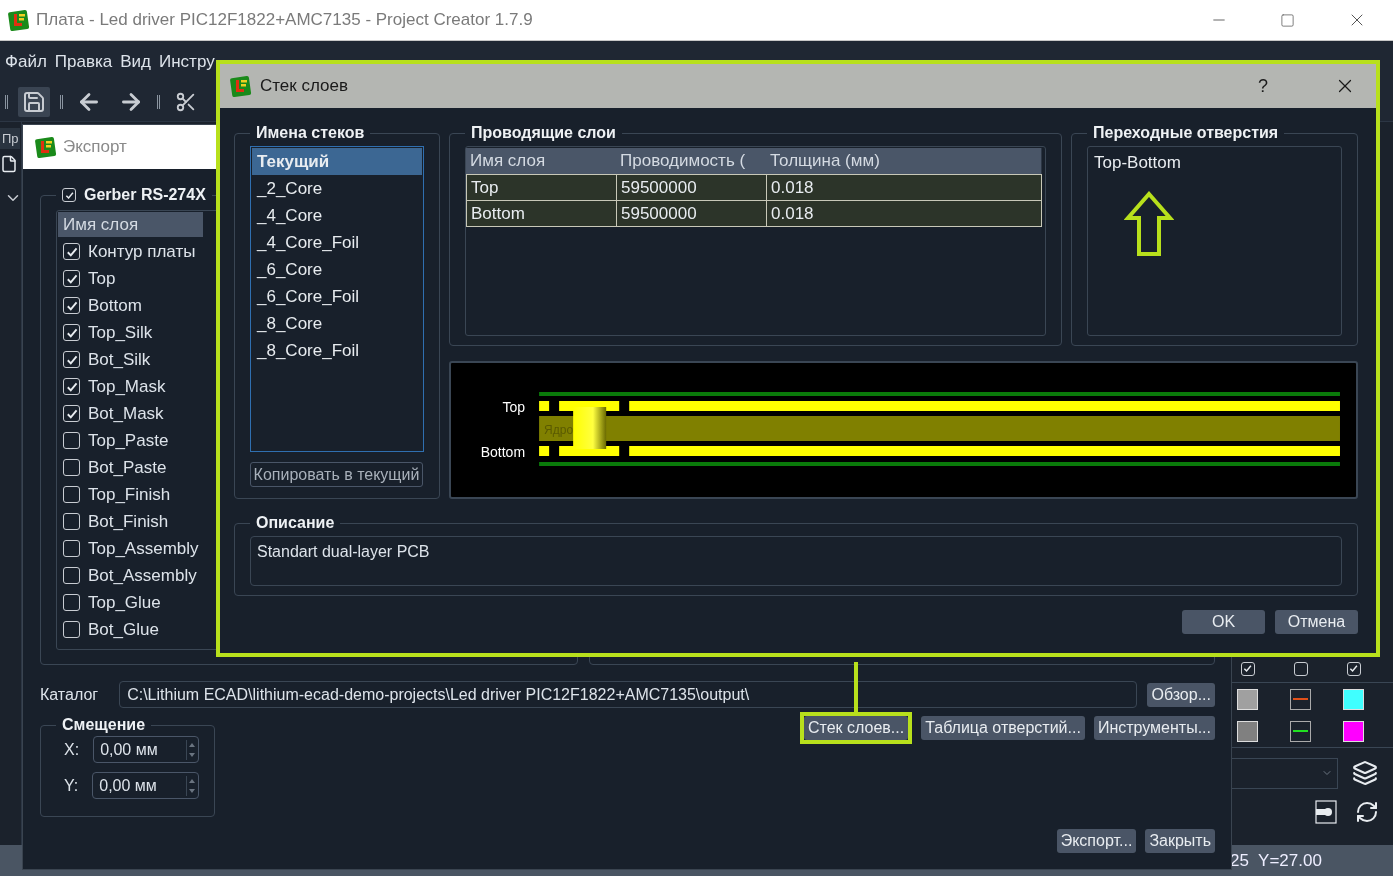  Describe the element at coordinates (1326, 812) in the screenshot. I see `pad-icon` at that location.